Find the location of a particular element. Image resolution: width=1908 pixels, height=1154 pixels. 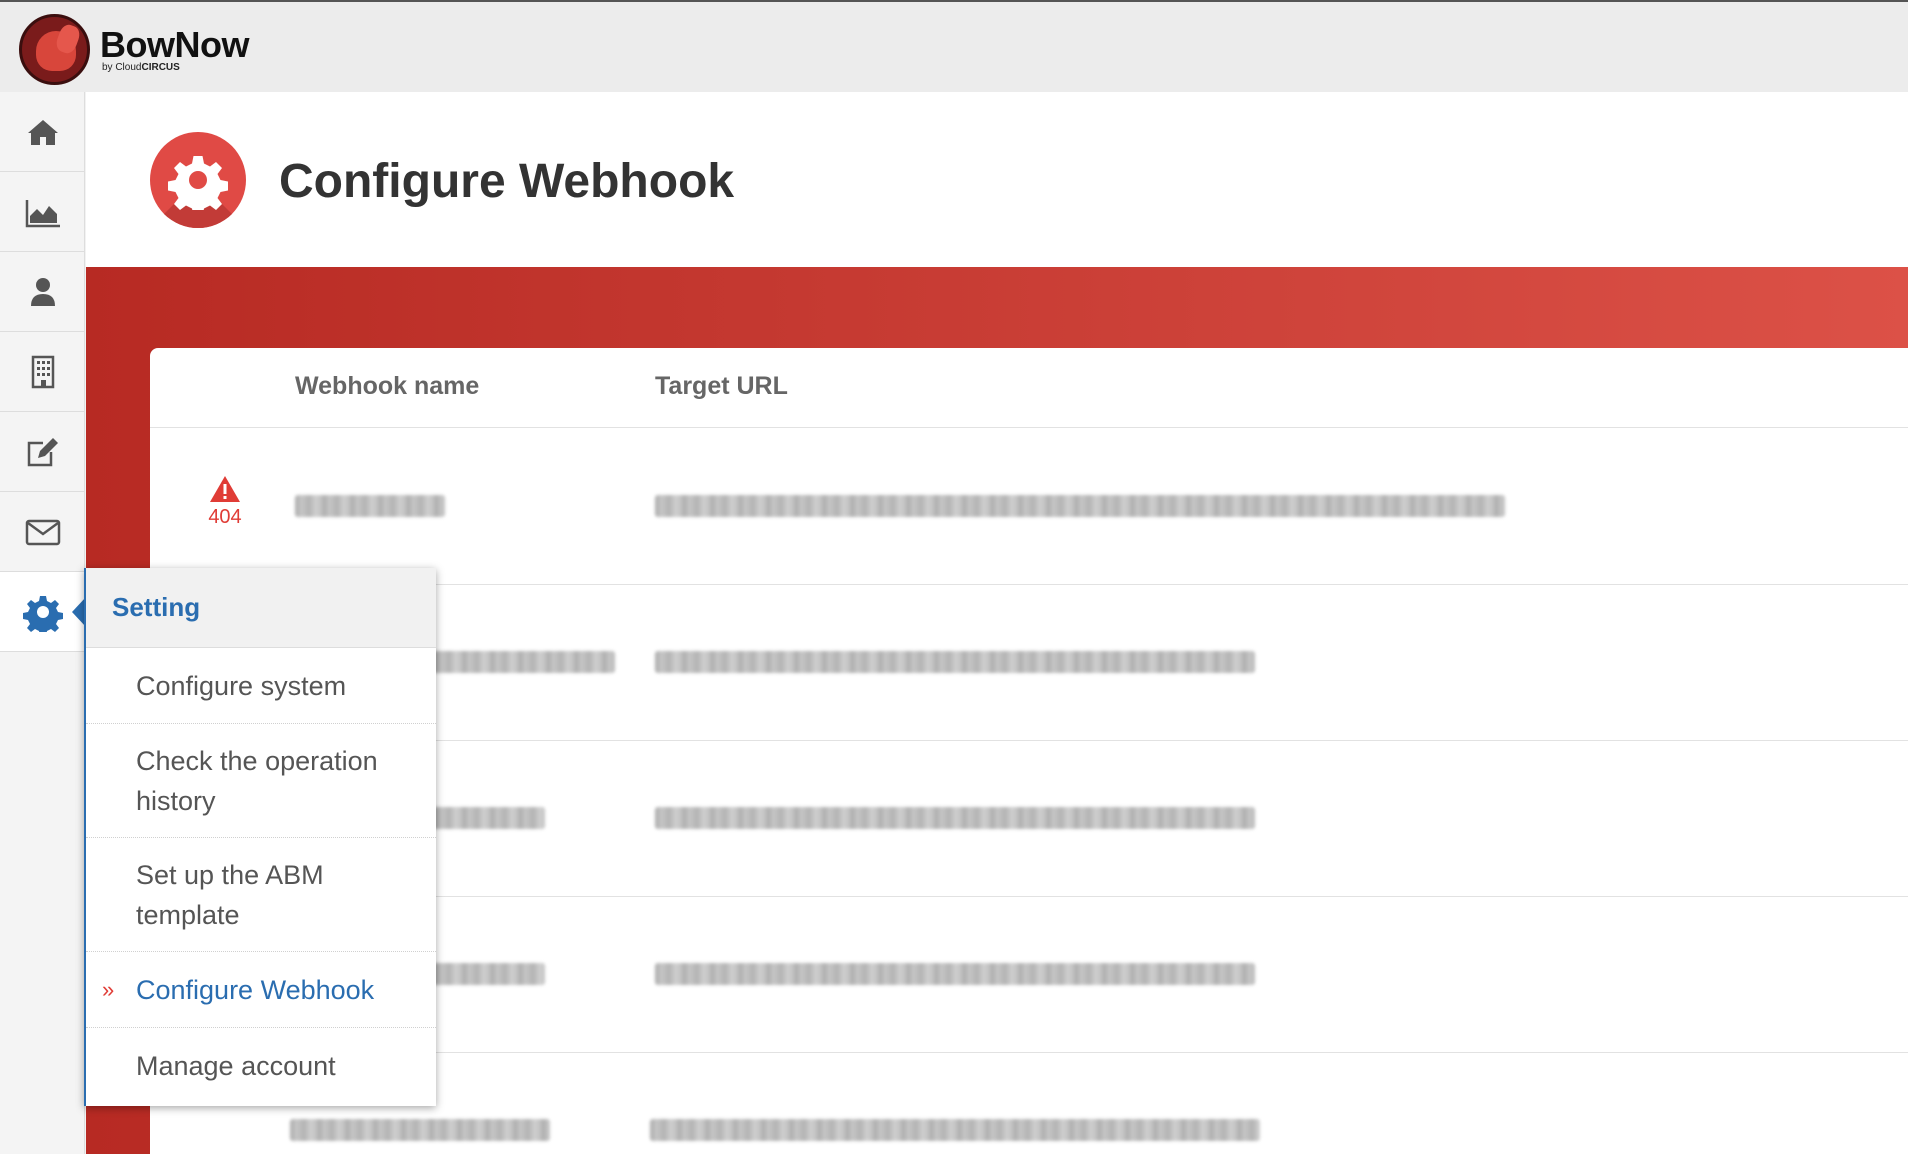

user-icon is located at coordinates (42, 291).